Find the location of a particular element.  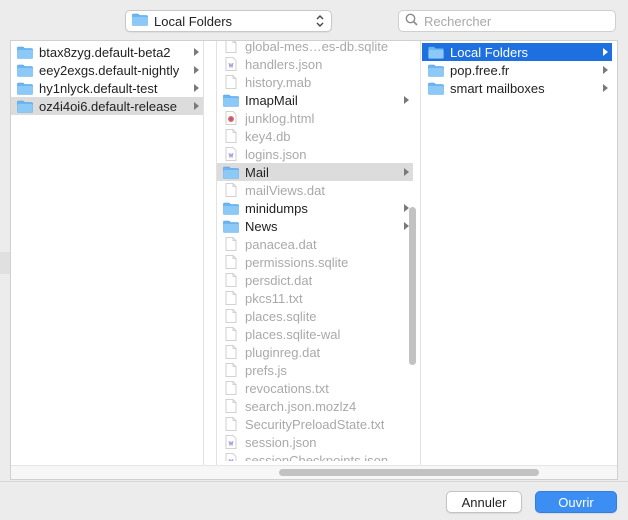

item-name: hy1nlyck.default-test is located at coordinates (98, 88).